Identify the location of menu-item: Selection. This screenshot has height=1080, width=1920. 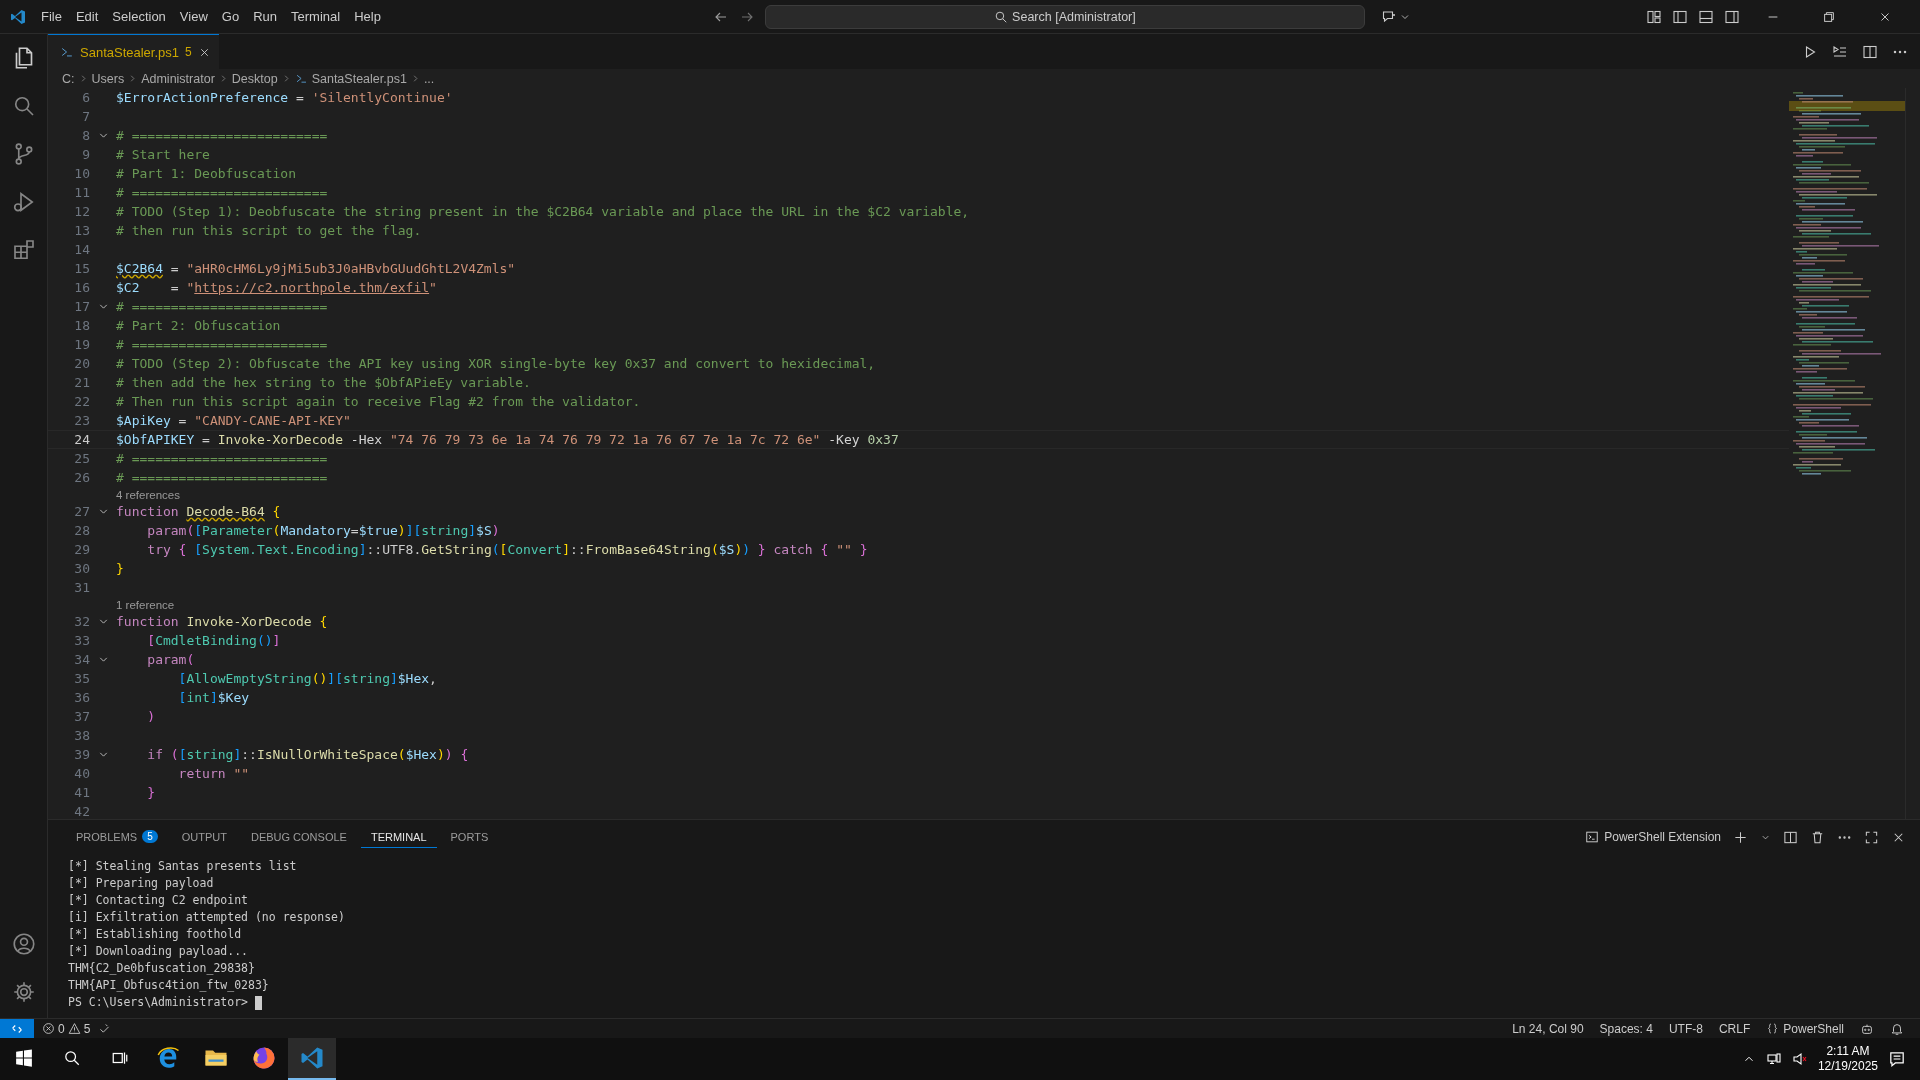
(139, 16).